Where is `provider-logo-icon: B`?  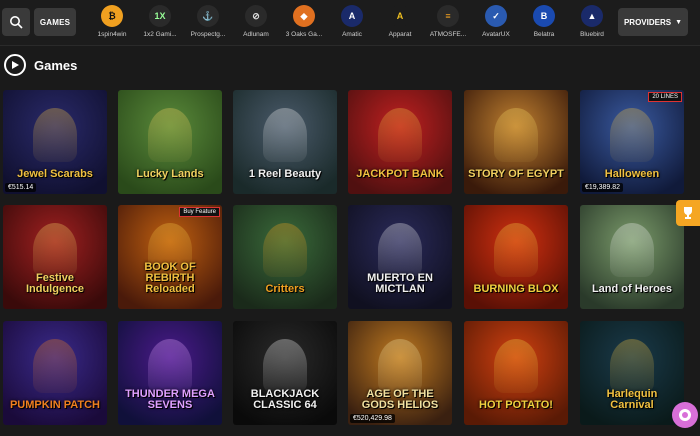 provider-logo-icon: B is located at coordinates (544, 16).